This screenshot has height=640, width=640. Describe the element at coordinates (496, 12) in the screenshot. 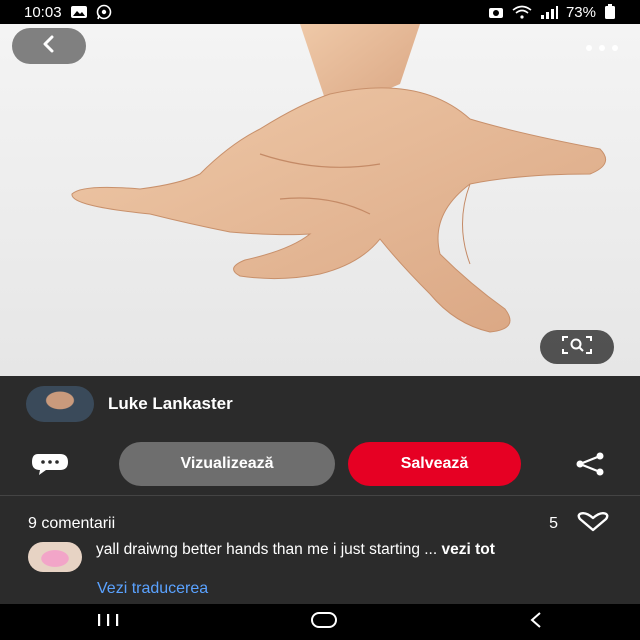

I see `camera-icon` at that location.